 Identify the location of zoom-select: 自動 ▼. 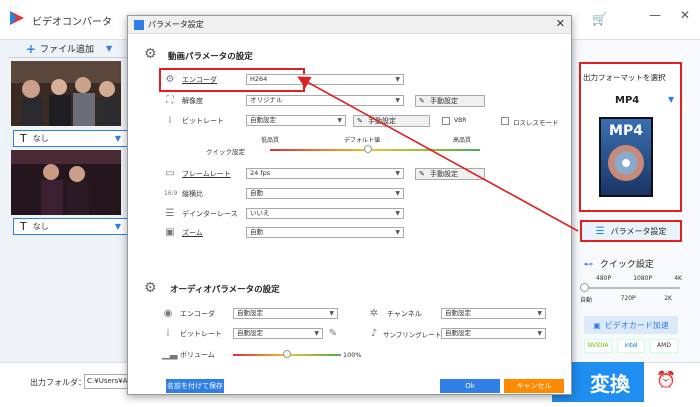
(325, 232).